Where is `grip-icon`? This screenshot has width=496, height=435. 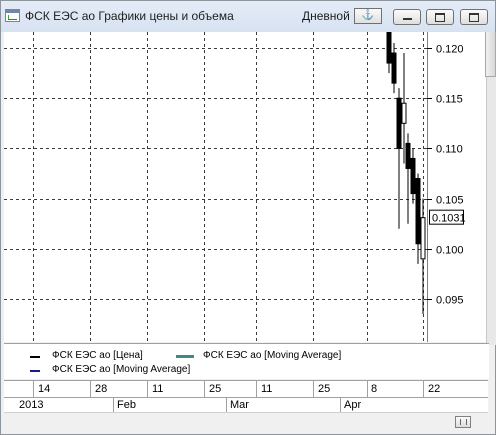
grip-icon is located at coordinates (463, 422).